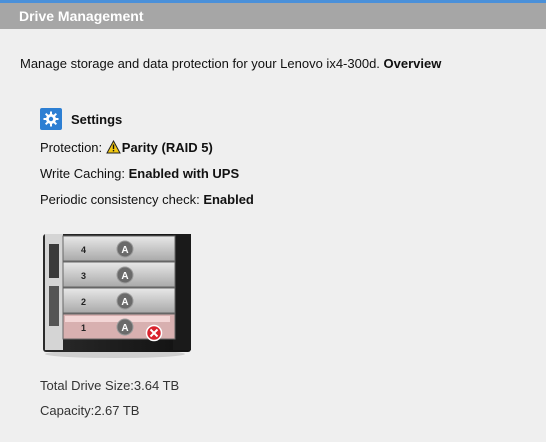 This screenshot has width=546, height=442. What do you see at coordinates (97, 119) in the screenshot?
I see `settings-title: Settings` at bounding box center [97, 119].